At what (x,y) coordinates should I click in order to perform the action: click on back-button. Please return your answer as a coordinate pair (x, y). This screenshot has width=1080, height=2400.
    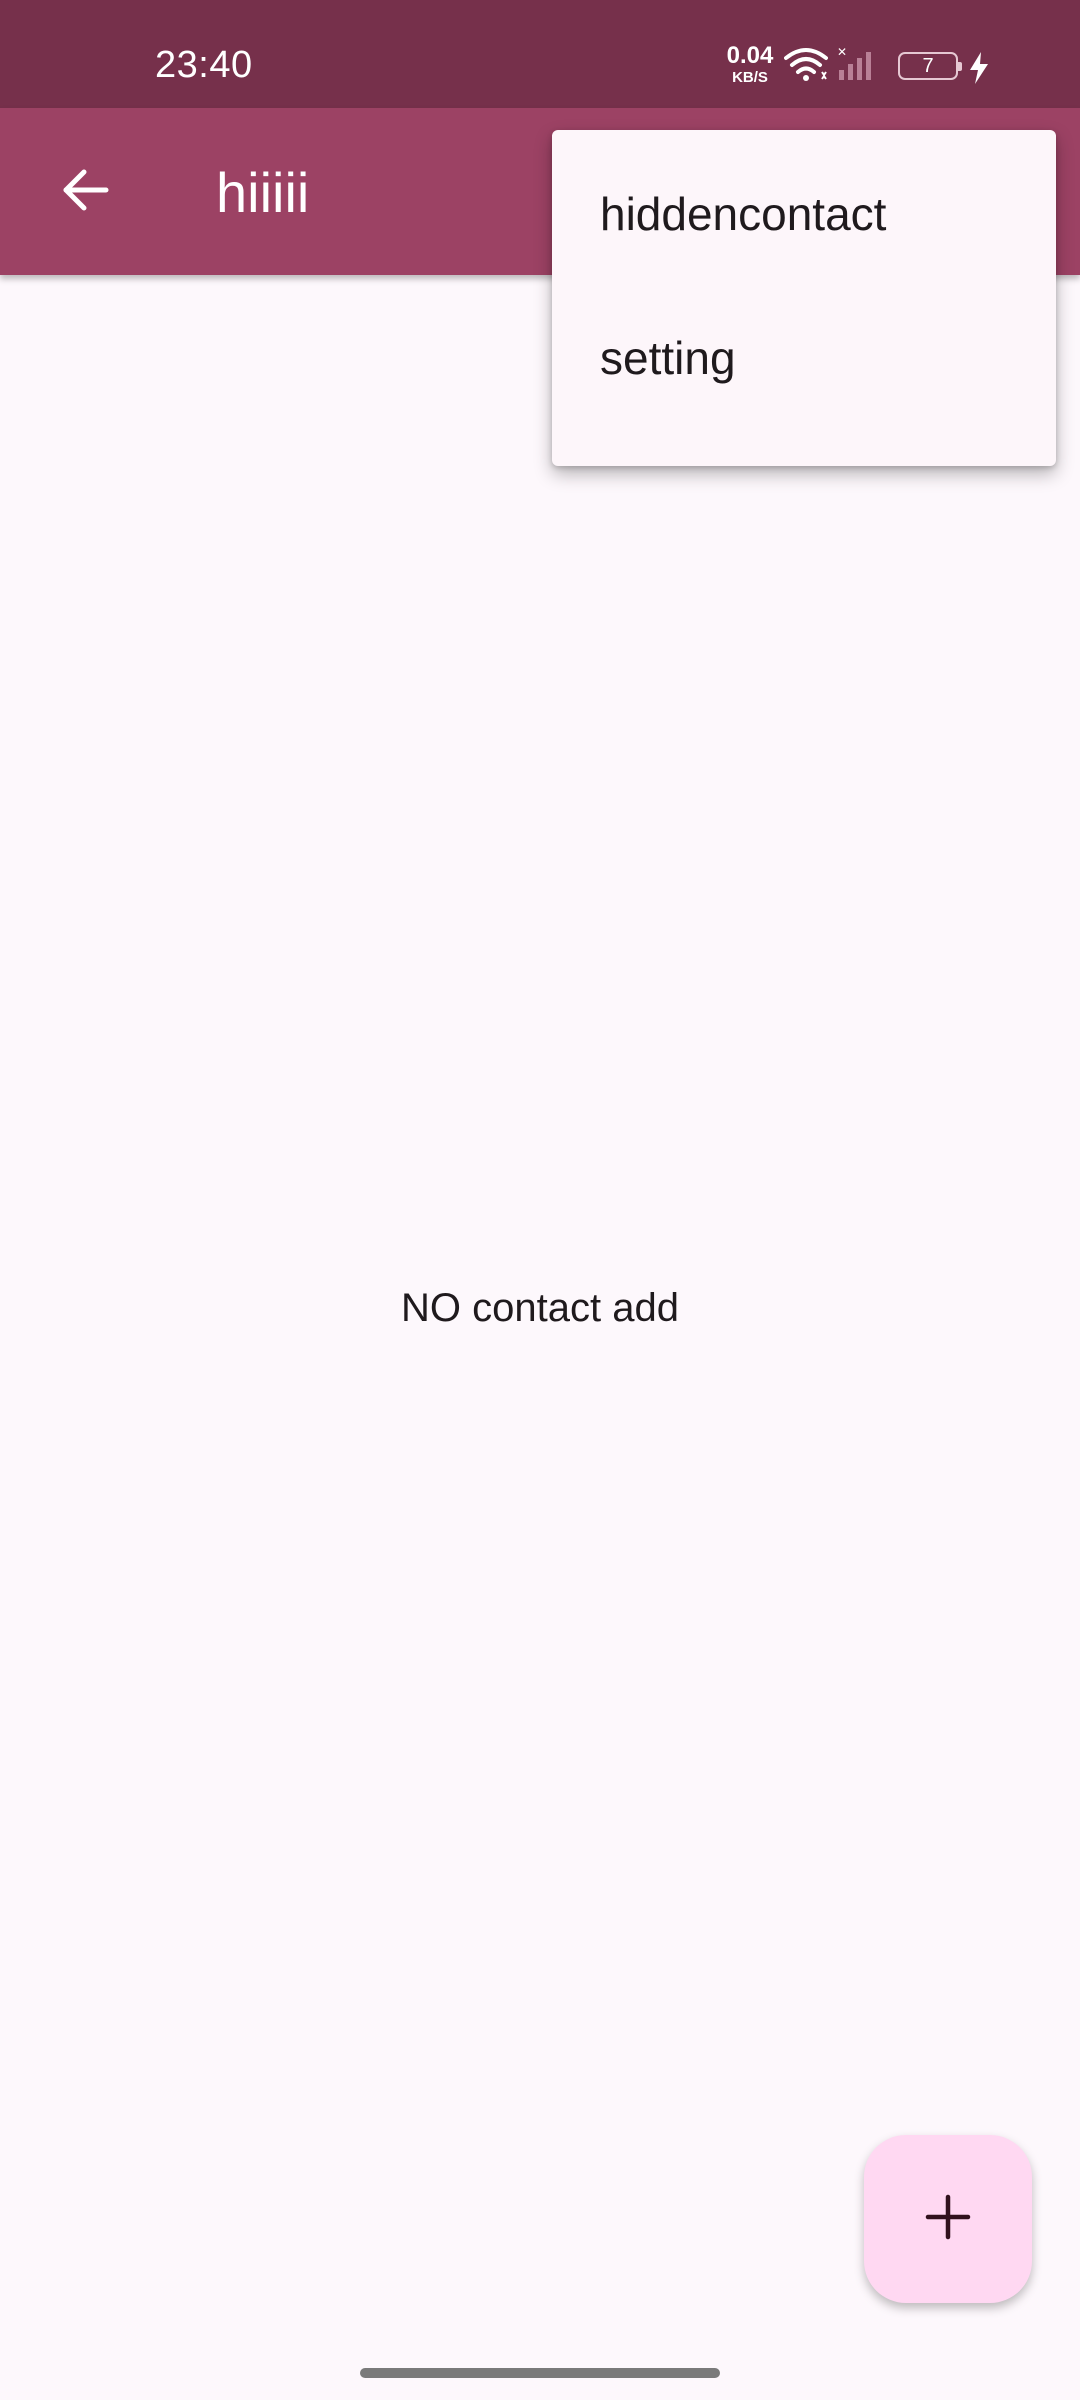
    Looking at the image, I should click on (84, 192).